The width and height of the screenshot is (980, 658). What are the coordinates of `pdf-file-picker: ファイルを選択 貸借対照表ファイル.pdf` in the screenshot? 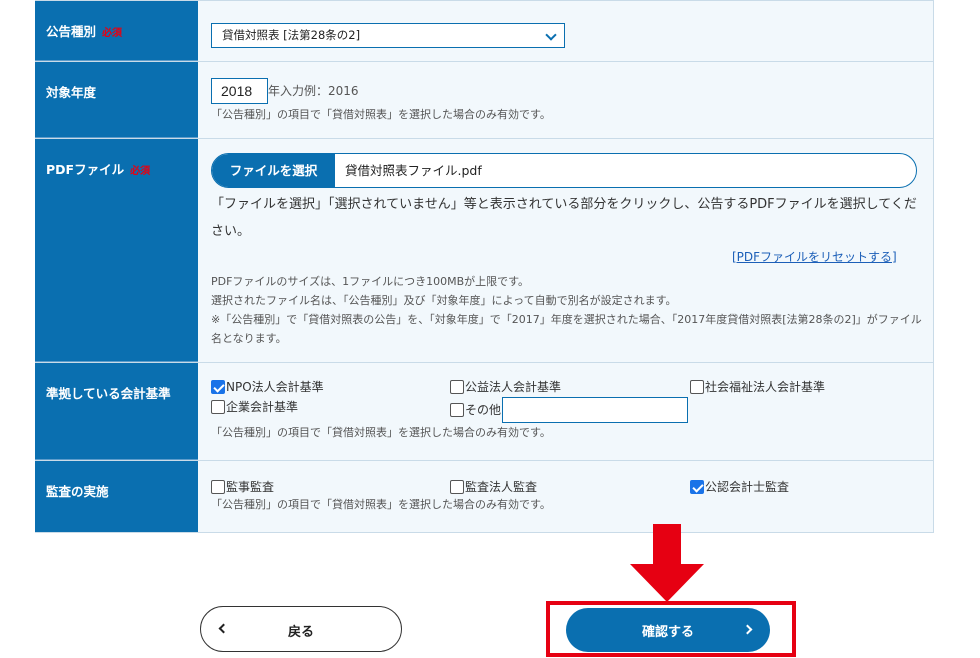 It's located at (564, 170).